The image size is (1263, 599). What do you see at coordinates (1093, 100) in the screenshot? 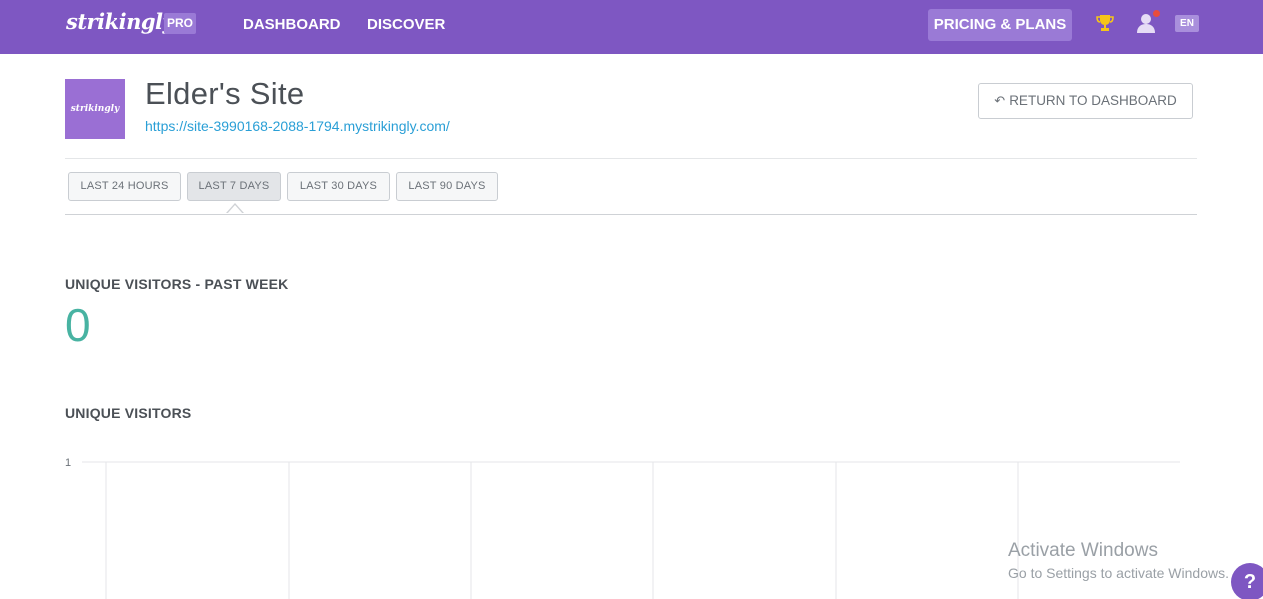
I see `return-label: RETURN TO DASHBOARD` at bounding box center [1093, 100].